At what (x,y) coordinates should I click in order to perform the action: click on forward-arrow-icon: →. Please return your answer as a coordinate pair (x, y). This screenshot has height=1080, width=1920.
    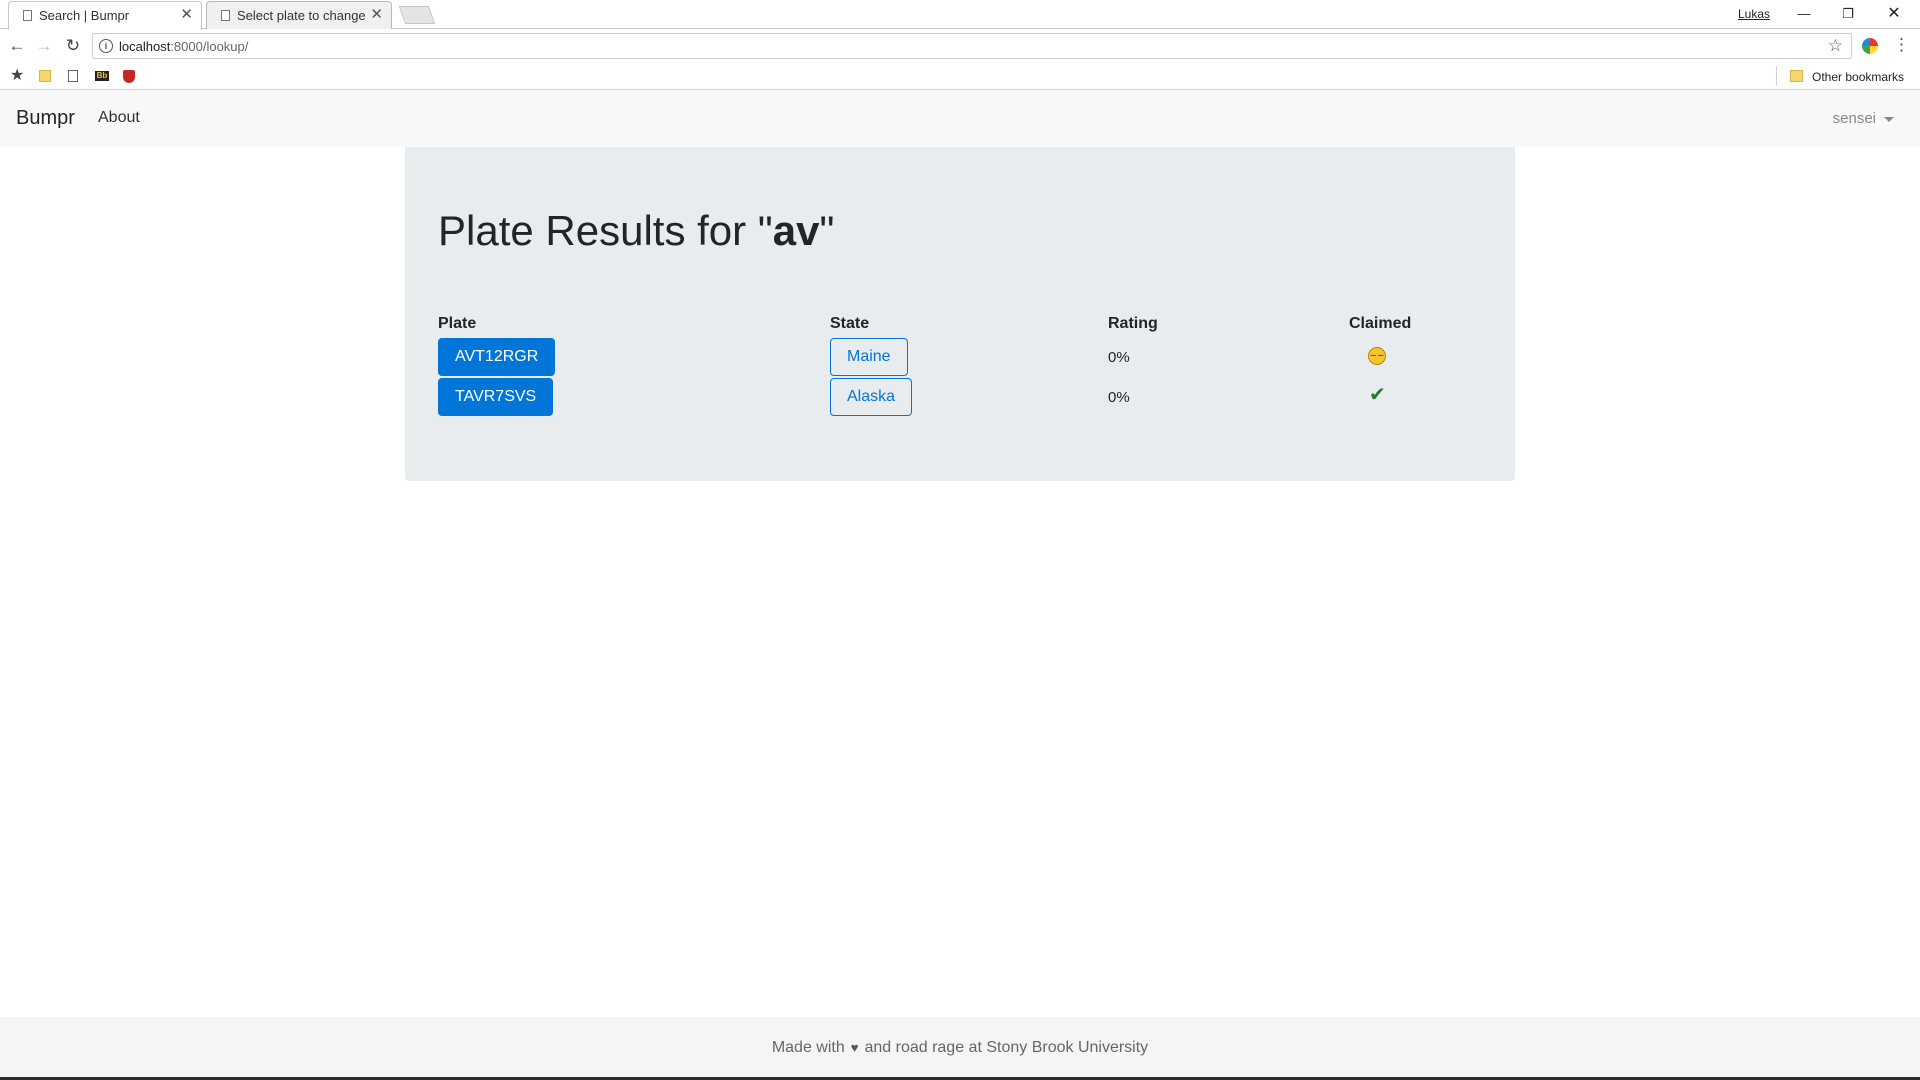
    Looking at the image, I should click on (44, 46).